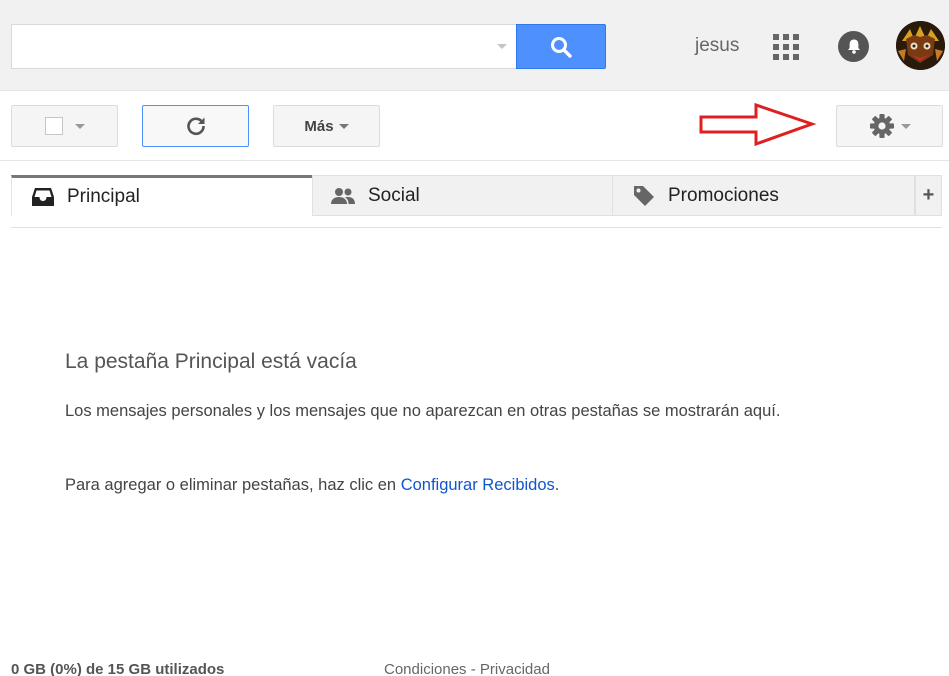 The height and width of the screenshot is (676, 949). What do you see at coordinates (43, 197) in the screenshot?
I see `inbox-icon` at bounding box center [43, 197].